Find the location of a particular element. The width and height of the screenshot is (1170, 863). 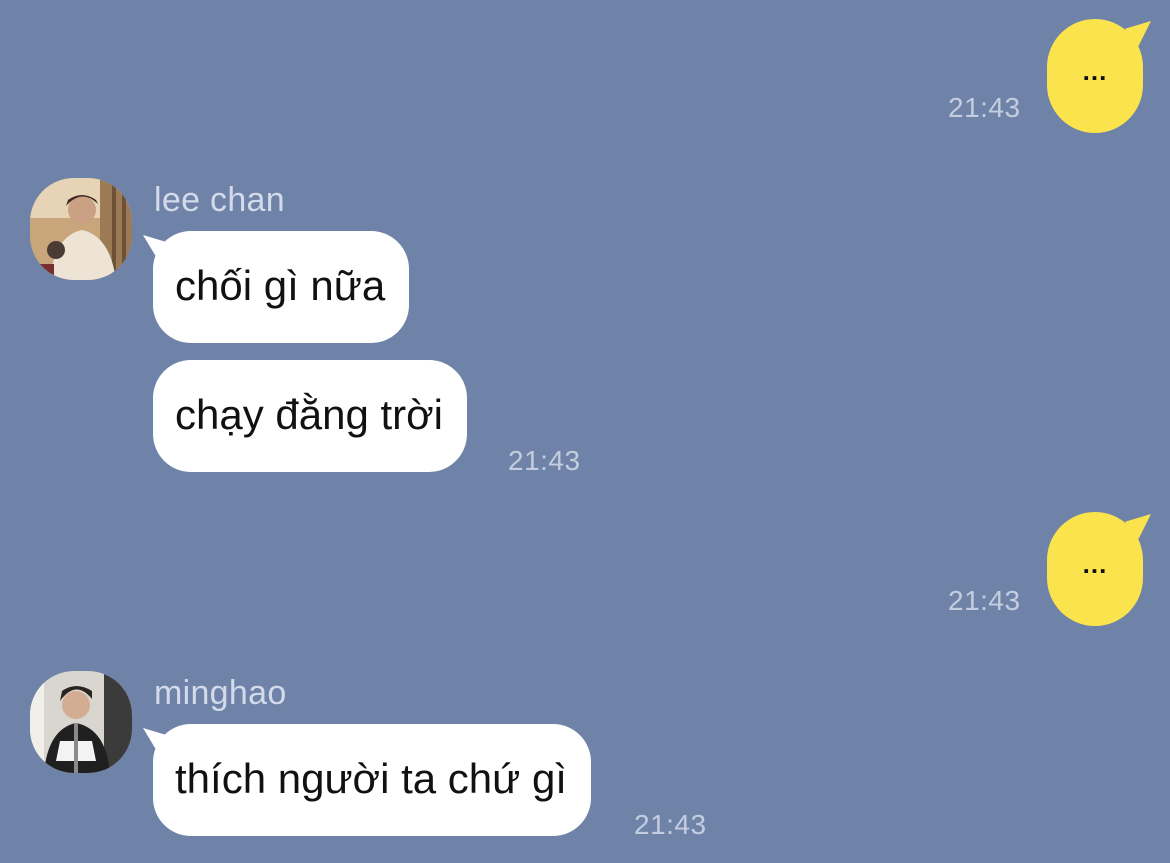

incoming-message-bubble: thích người ta chứ gì is located at coordinates (372, 780).